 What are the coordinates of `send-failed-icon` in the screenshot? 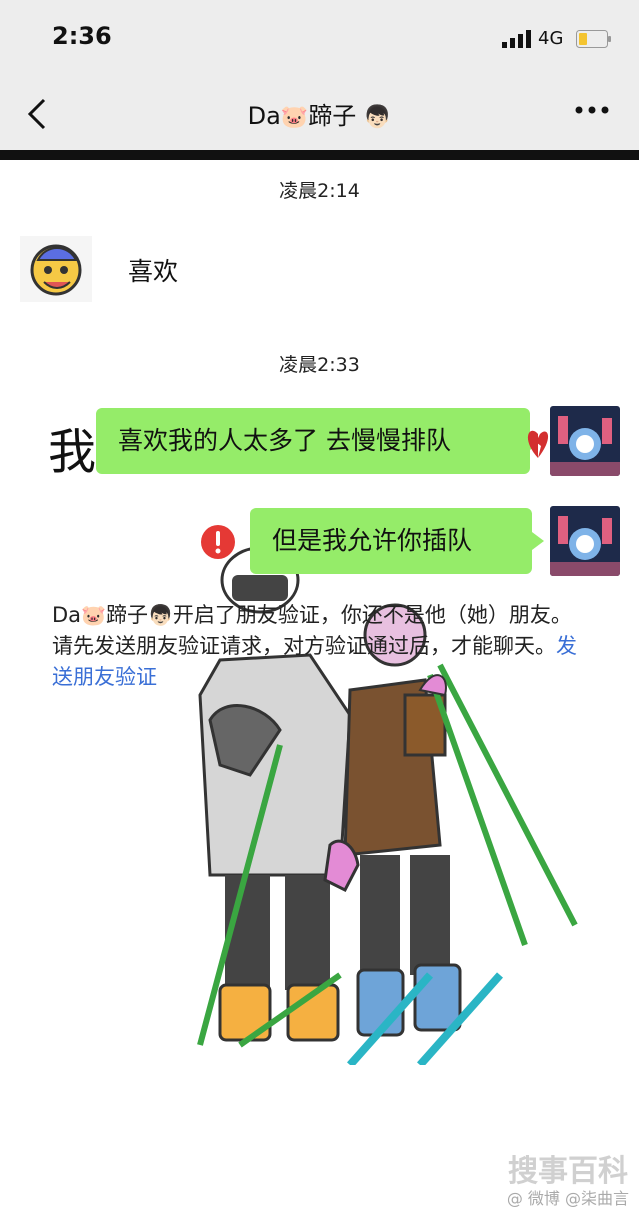 It's located at (218, 542).